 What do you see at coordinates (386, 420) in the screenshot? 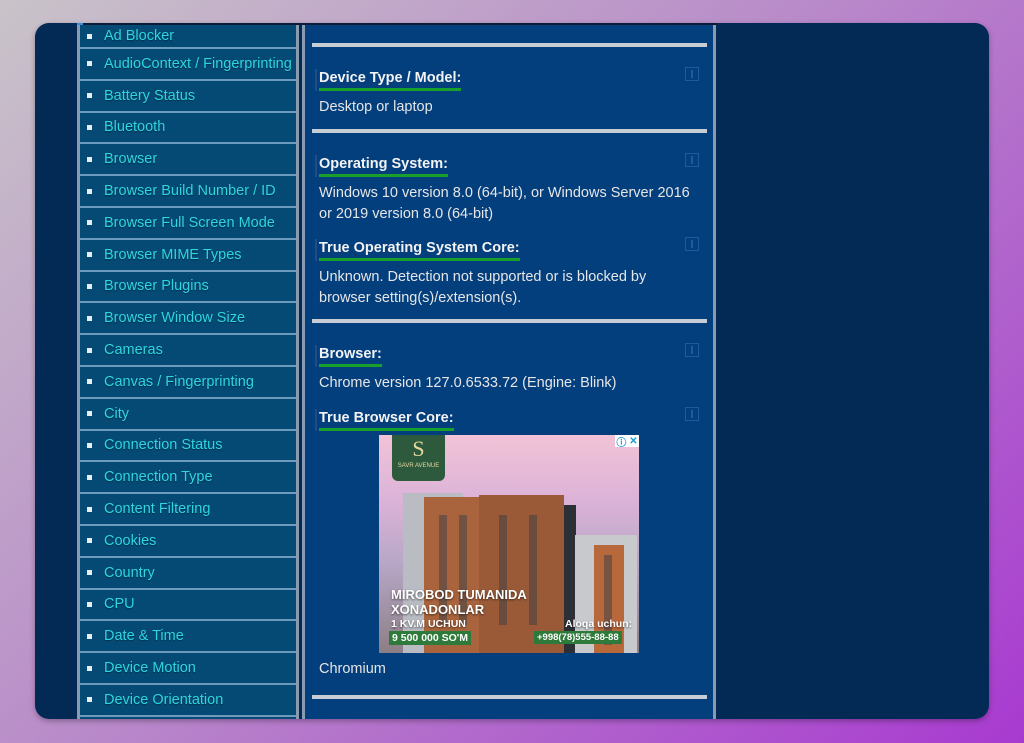
I see `field-label: True Browser Core:` at bounding box center [386, 420].